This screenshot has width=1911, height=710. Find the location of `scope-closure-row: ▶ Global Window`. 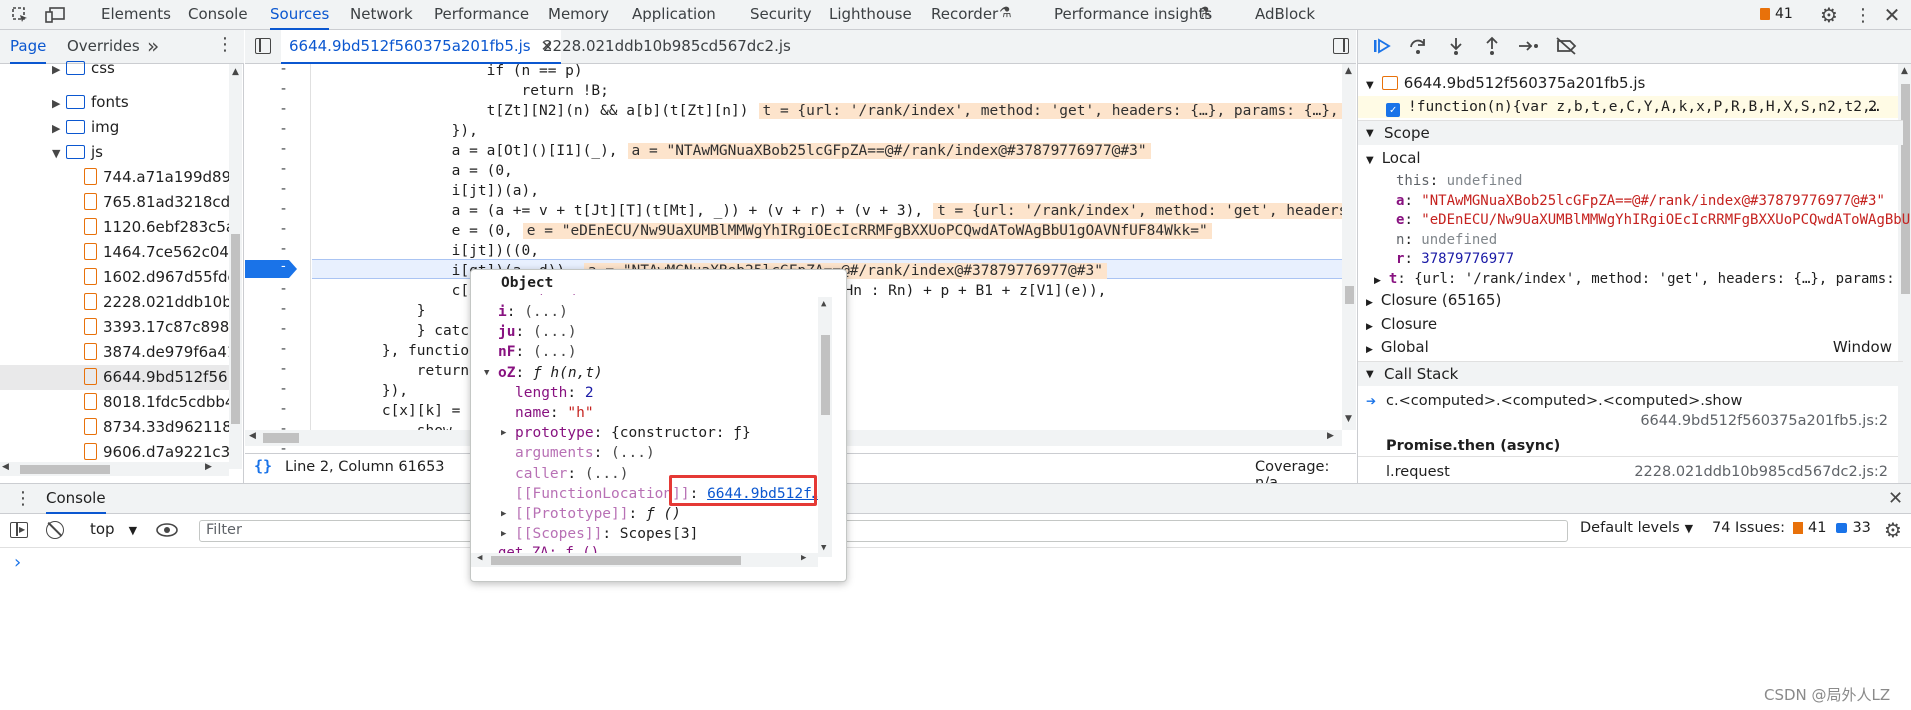

scope-closure-row: ▶ Global Window is located at coordinates (1631, 347).